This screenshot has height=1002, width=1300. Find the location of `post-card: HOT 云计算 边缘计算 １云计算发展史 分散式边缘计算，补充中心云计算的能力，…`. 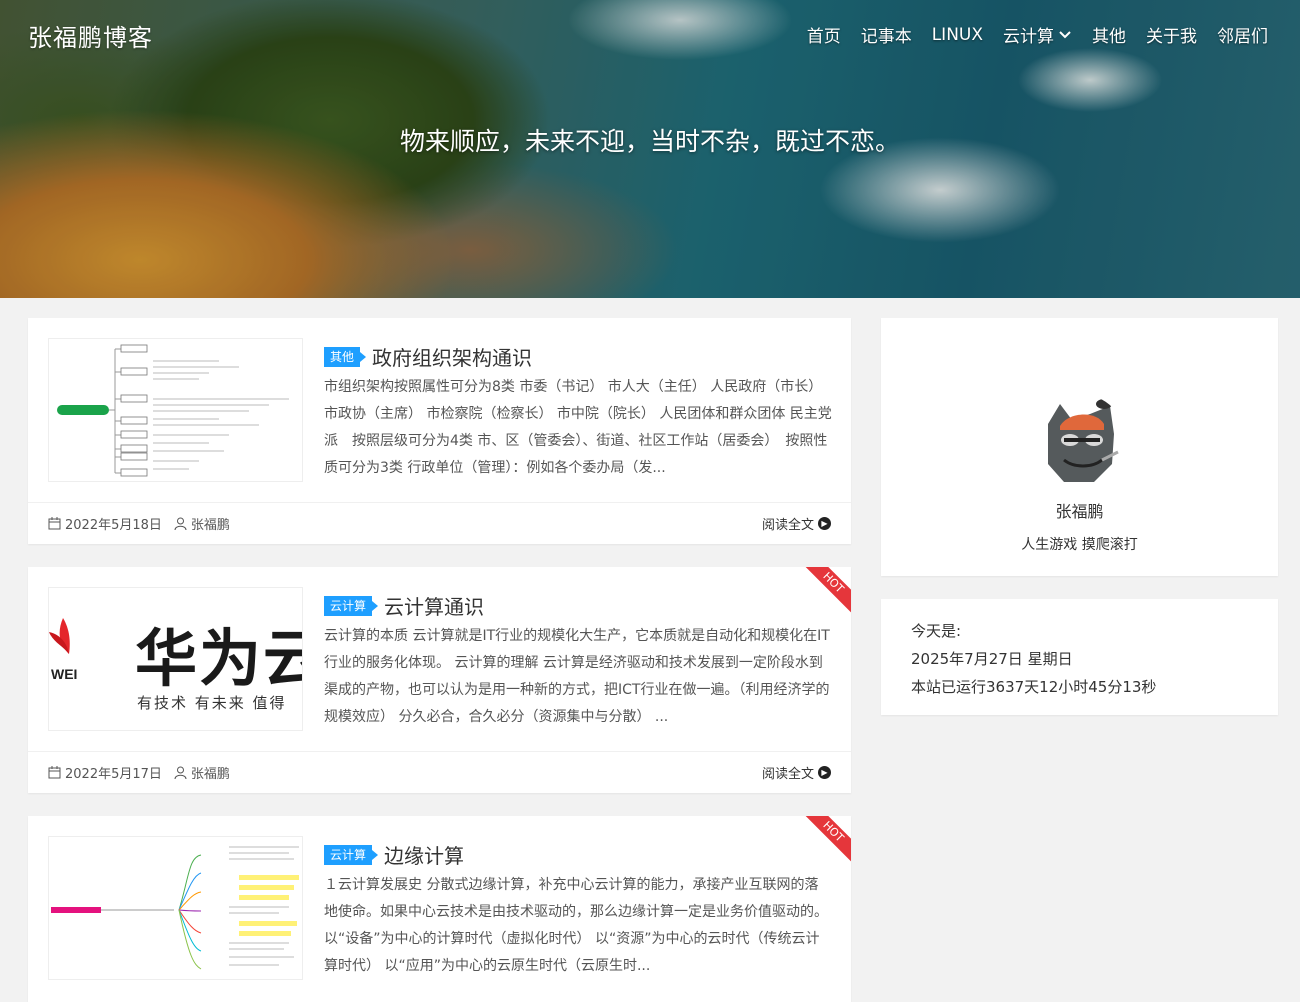

post-card: HOT 云计算 边缘计算 １云计算发展史 分散式边缘计算，补充中心云计算的能力，… is located at coordinates (439, 909).